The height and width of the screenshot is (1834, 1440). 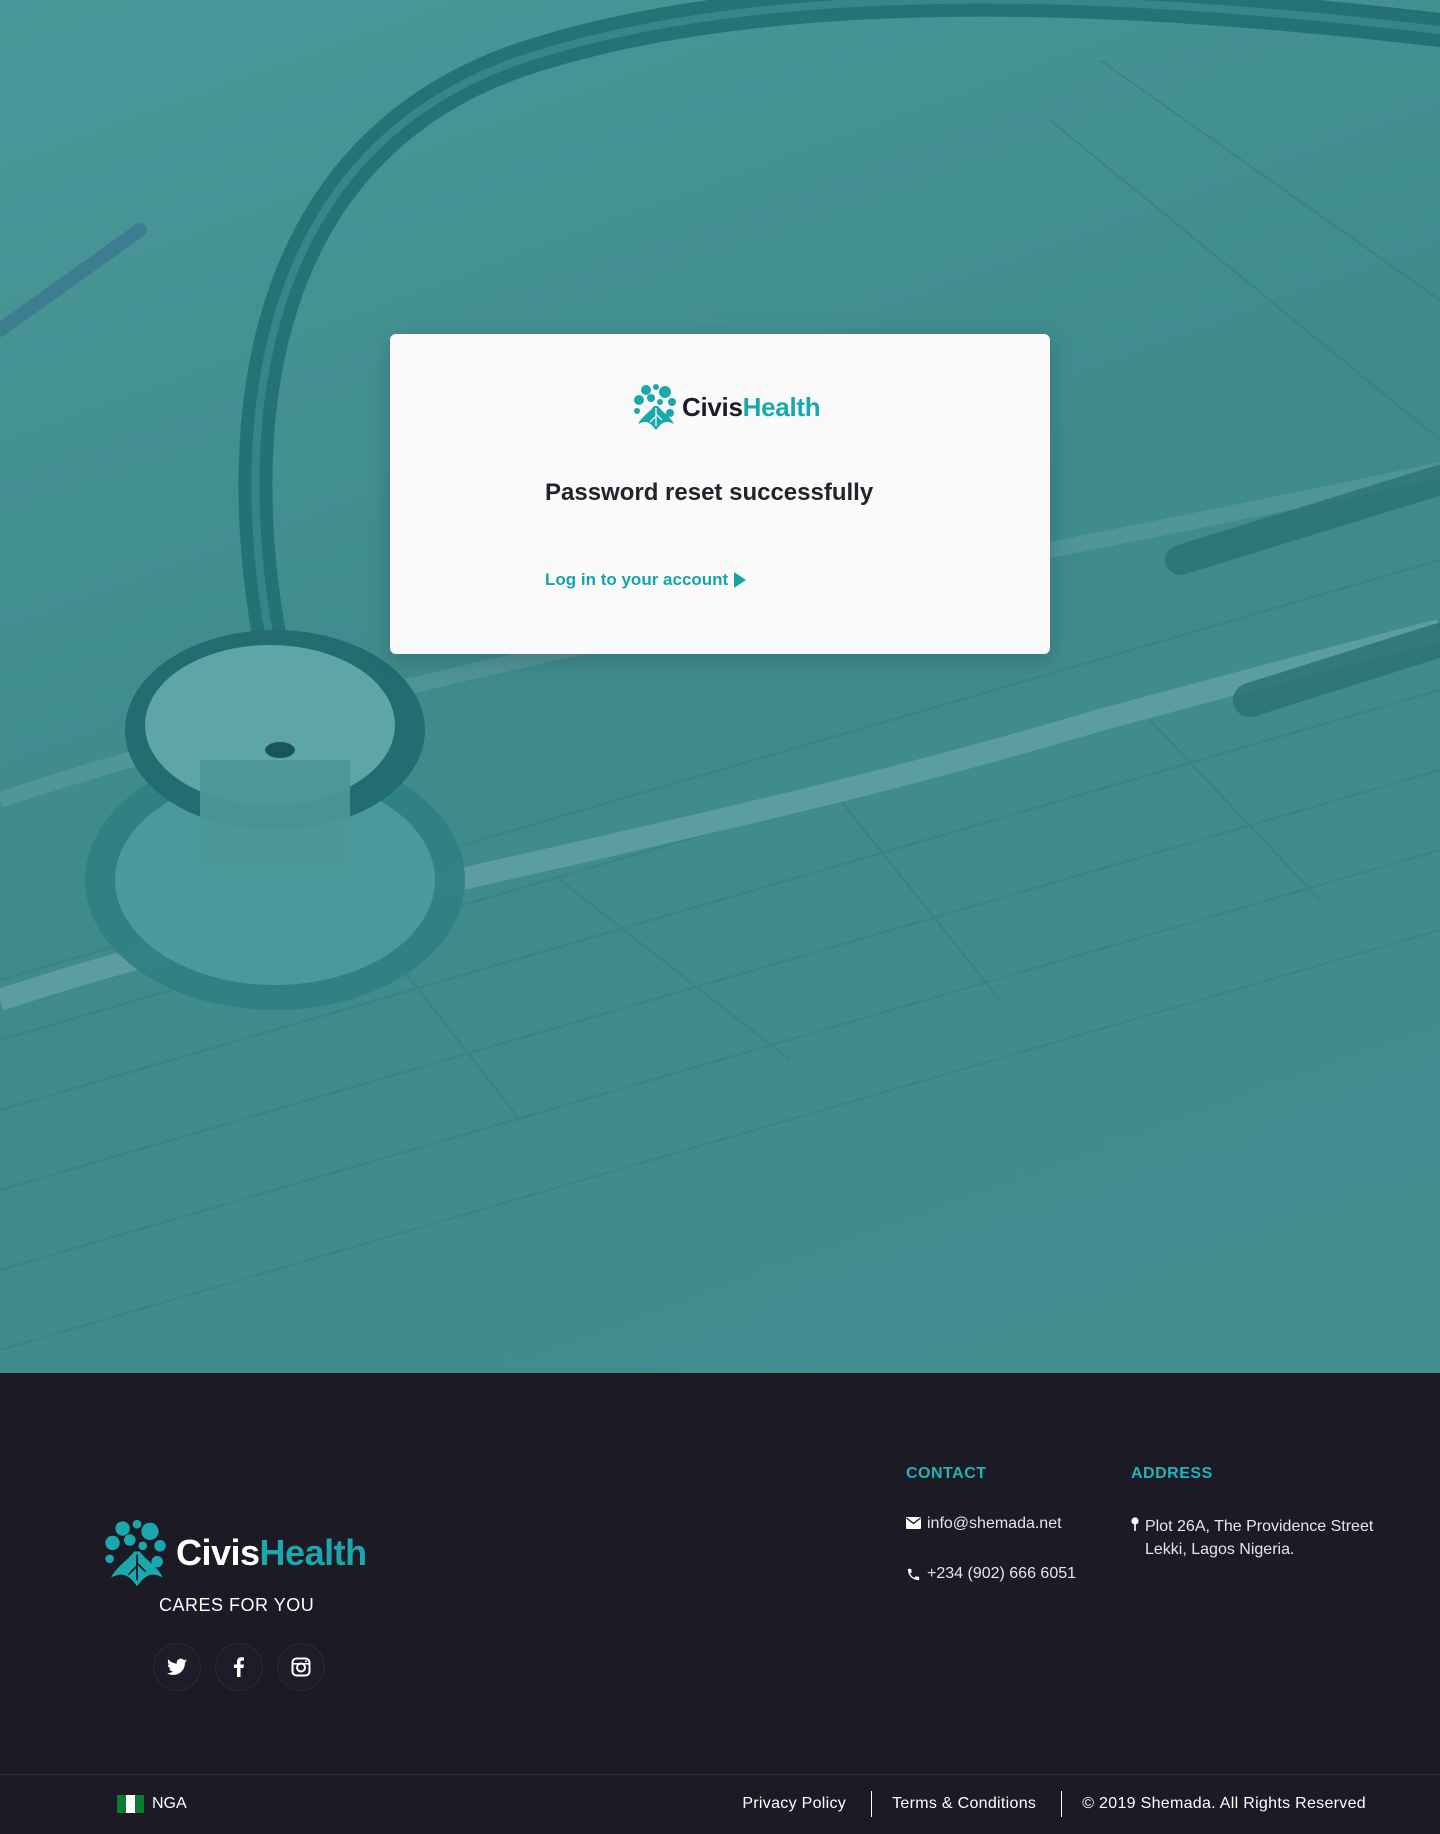 I want to click on brand-name-civis: Civis, so click(x=712, y=406).